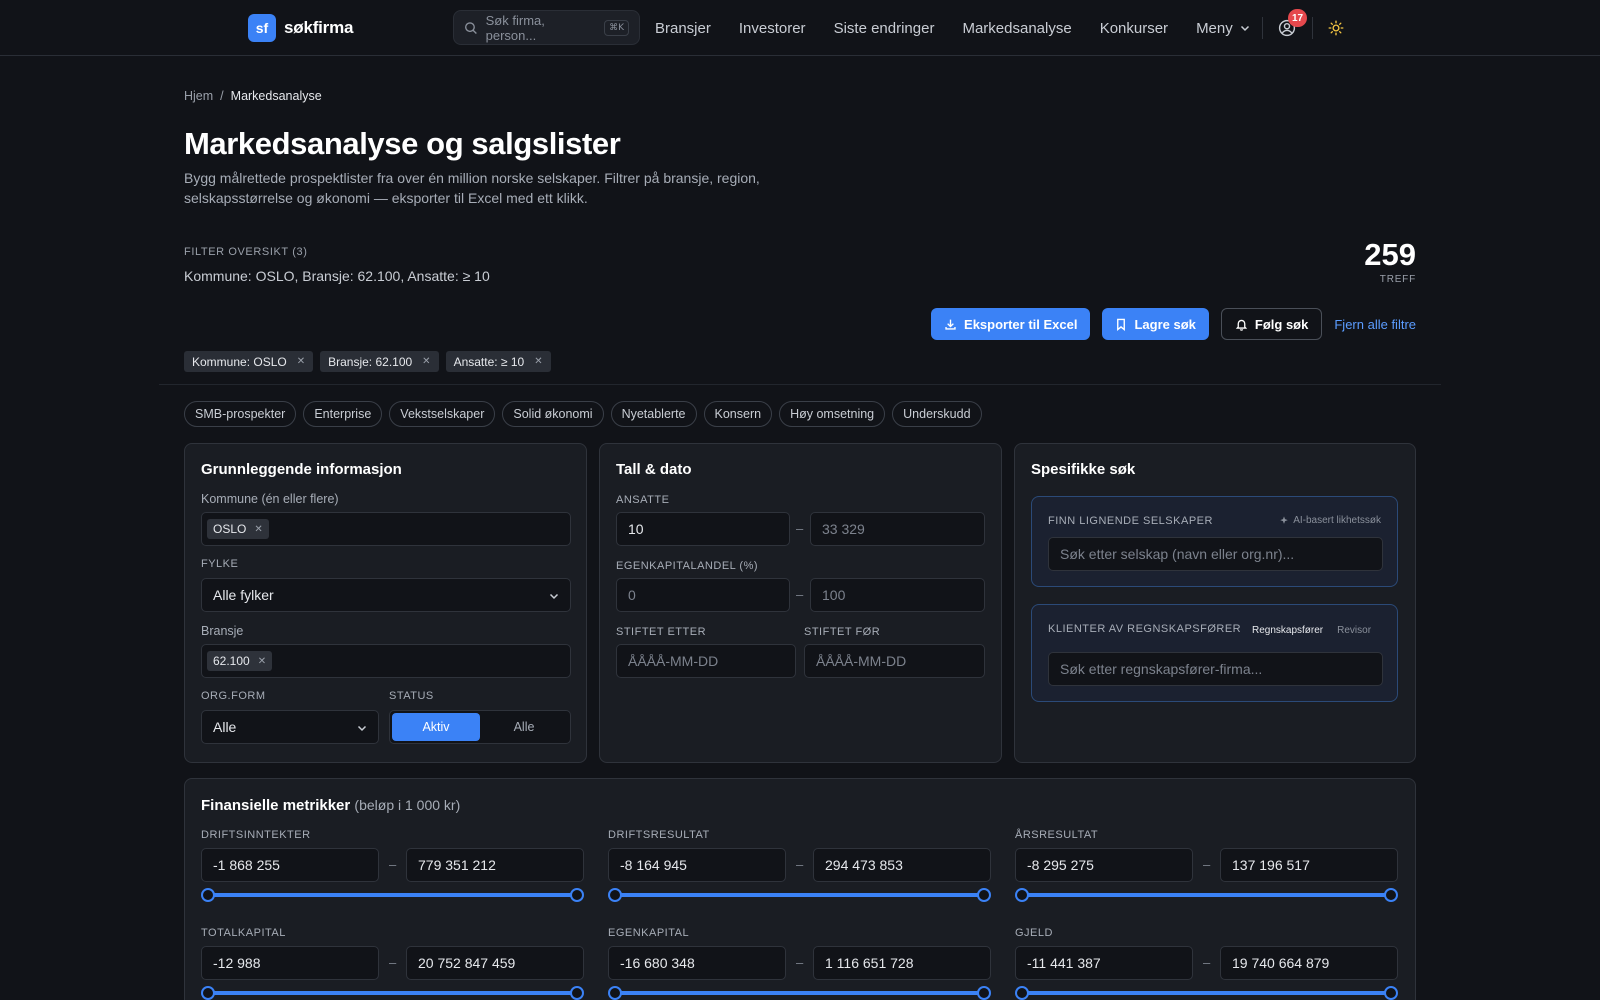 The height and width of the screenshot is (1000, 1600). I want to click on egenkapitalandel-max-input: 100, so click(897, 595).